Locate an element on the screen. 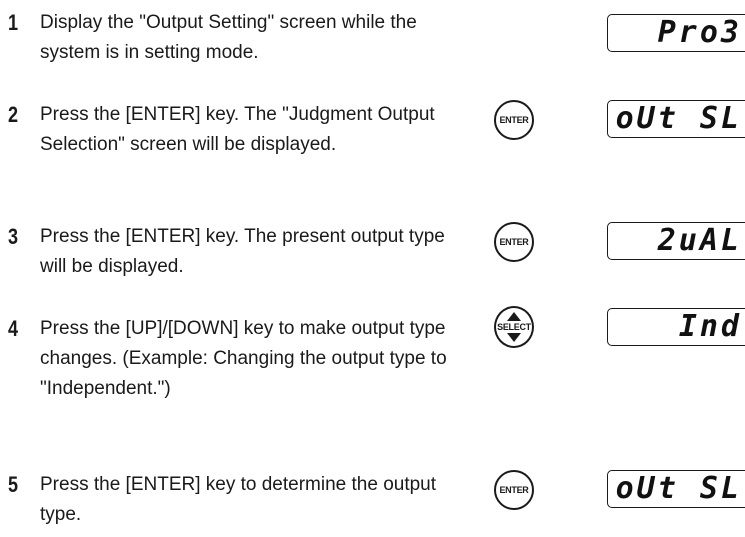 The height and width of the screenshot is (537, 745). step-number: 3 is located at coordinates (13, 236).